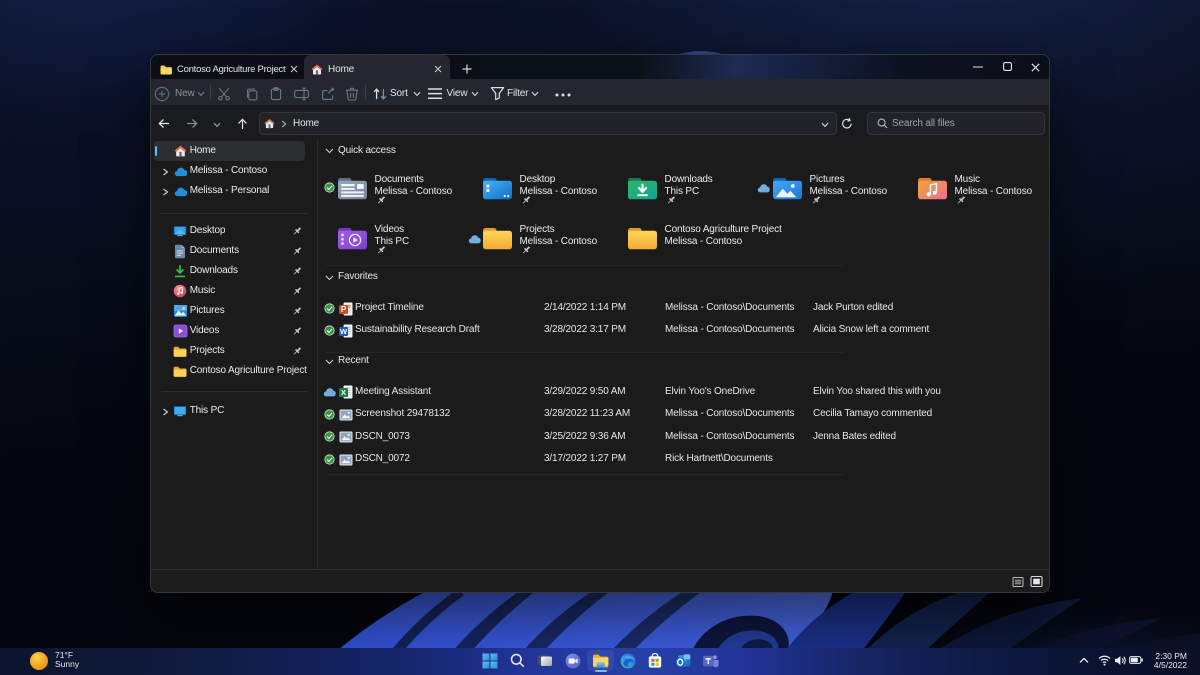  I want to click on svg-text: W, so click(344, 331).